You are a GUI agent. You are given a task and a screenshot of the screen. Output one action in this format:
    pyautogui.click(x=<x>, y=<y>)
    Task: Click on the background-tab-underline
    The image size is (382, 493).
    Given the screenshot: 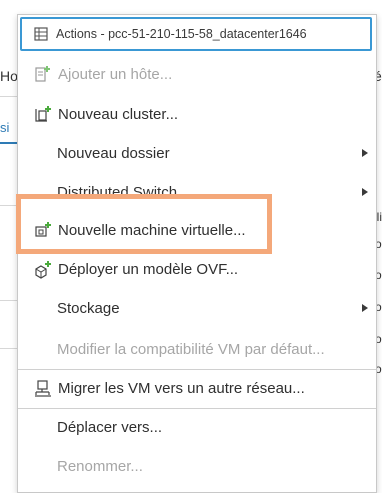 What is the action you would take?
    pyautogui.click(x=8, y=143)
    